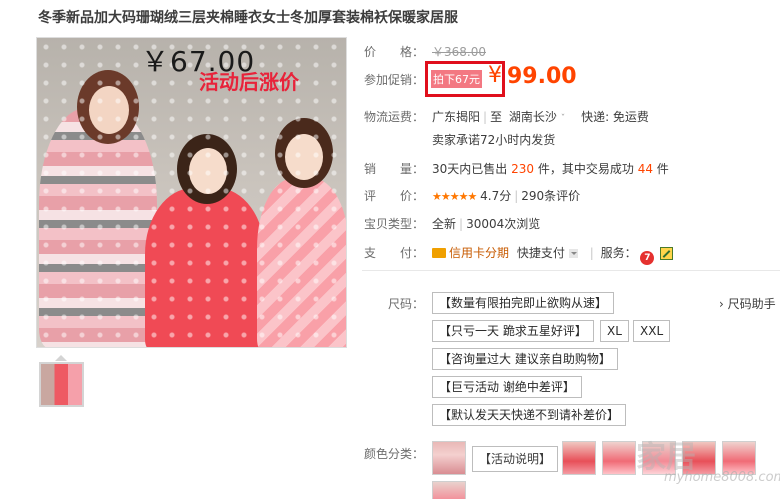 The image size is (780, 499). I want to click on size-helper-link: › 尺码助手, so click(747, 303).